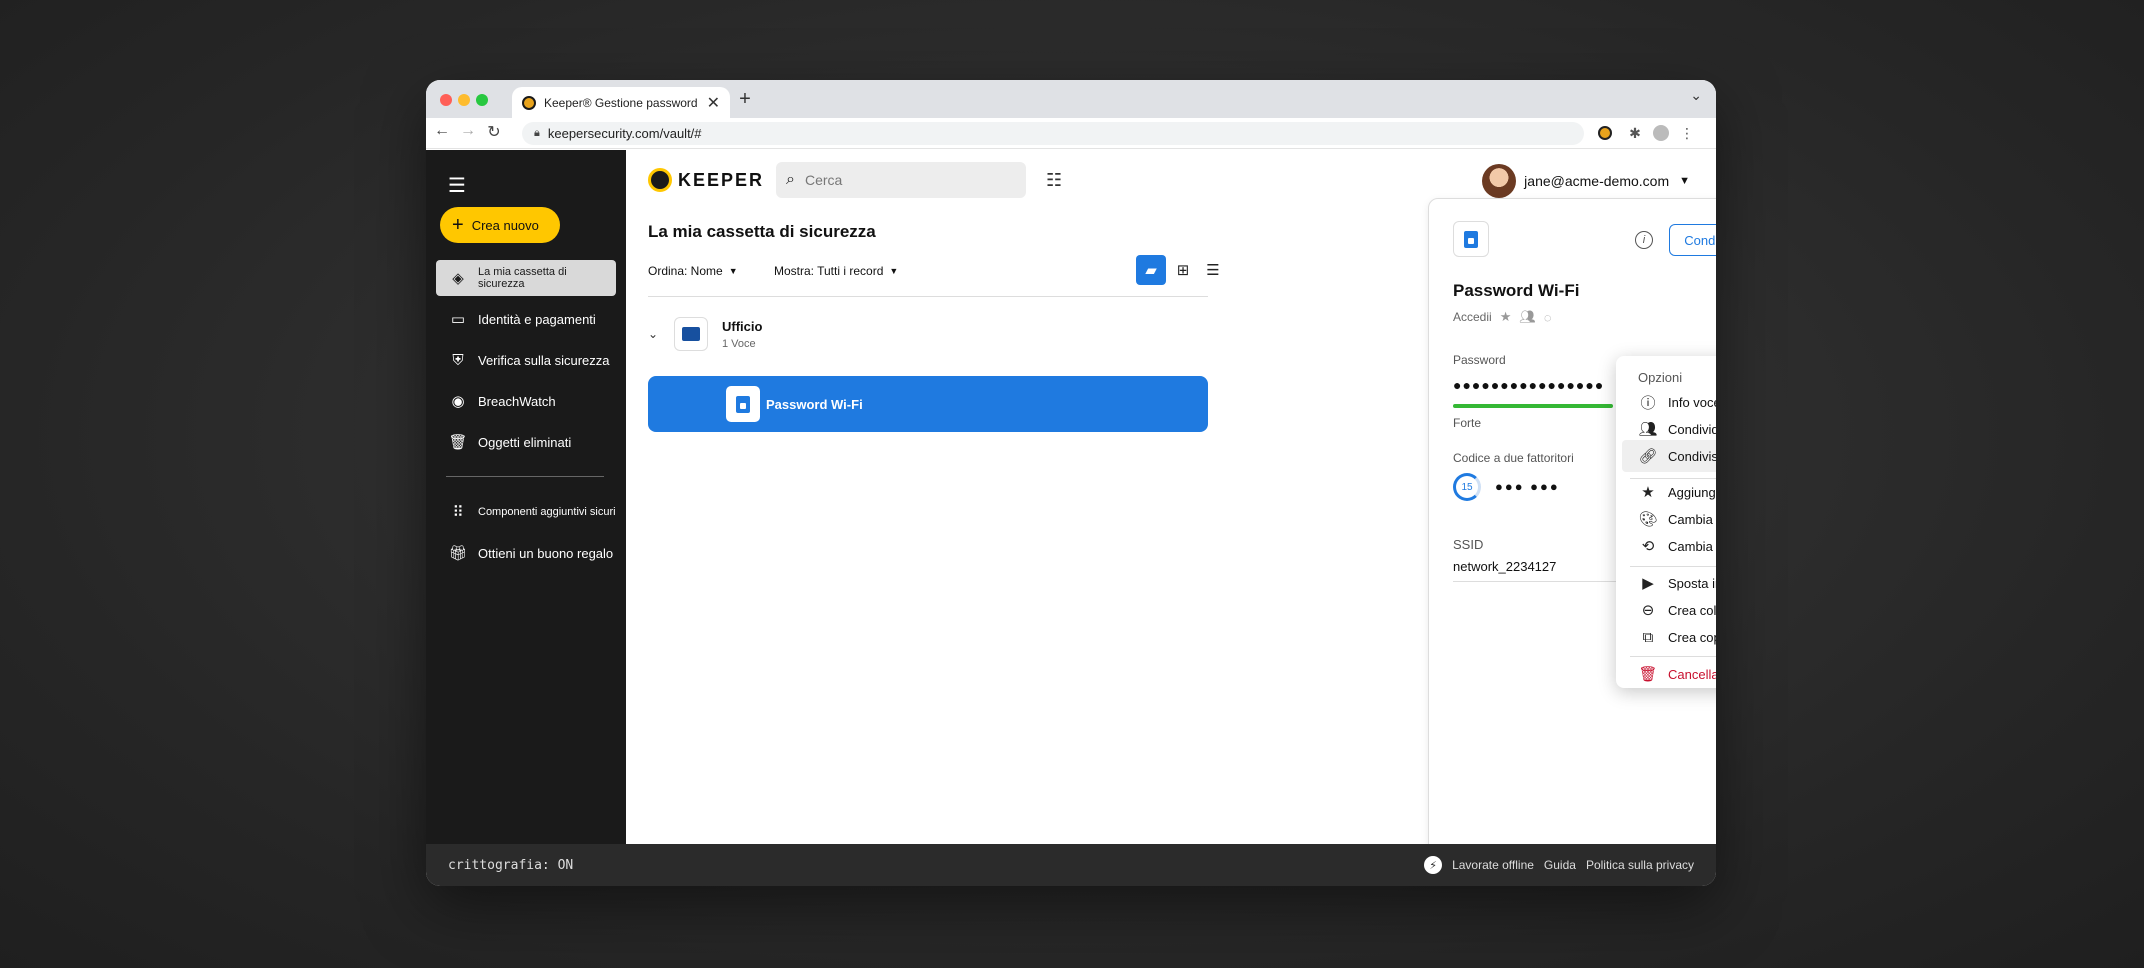 The image size is (2144, 968). What do you see at coordinates (458, 225) in the screenshot?
I see `plus-icon: +` at bounding box center [458, 225].